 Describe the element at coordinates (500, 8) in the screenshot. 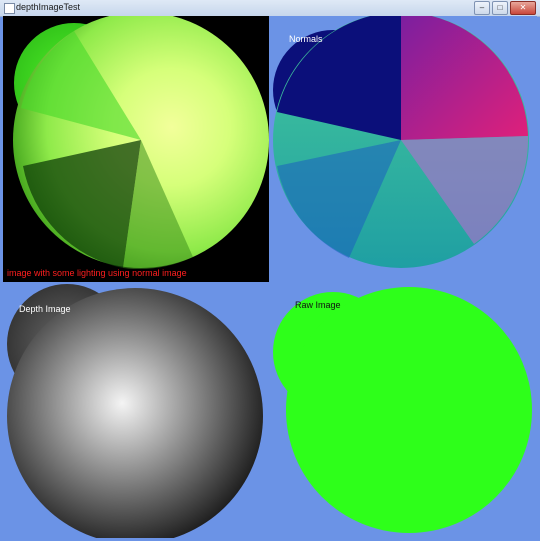

I see `maximize-button: □` at that location.